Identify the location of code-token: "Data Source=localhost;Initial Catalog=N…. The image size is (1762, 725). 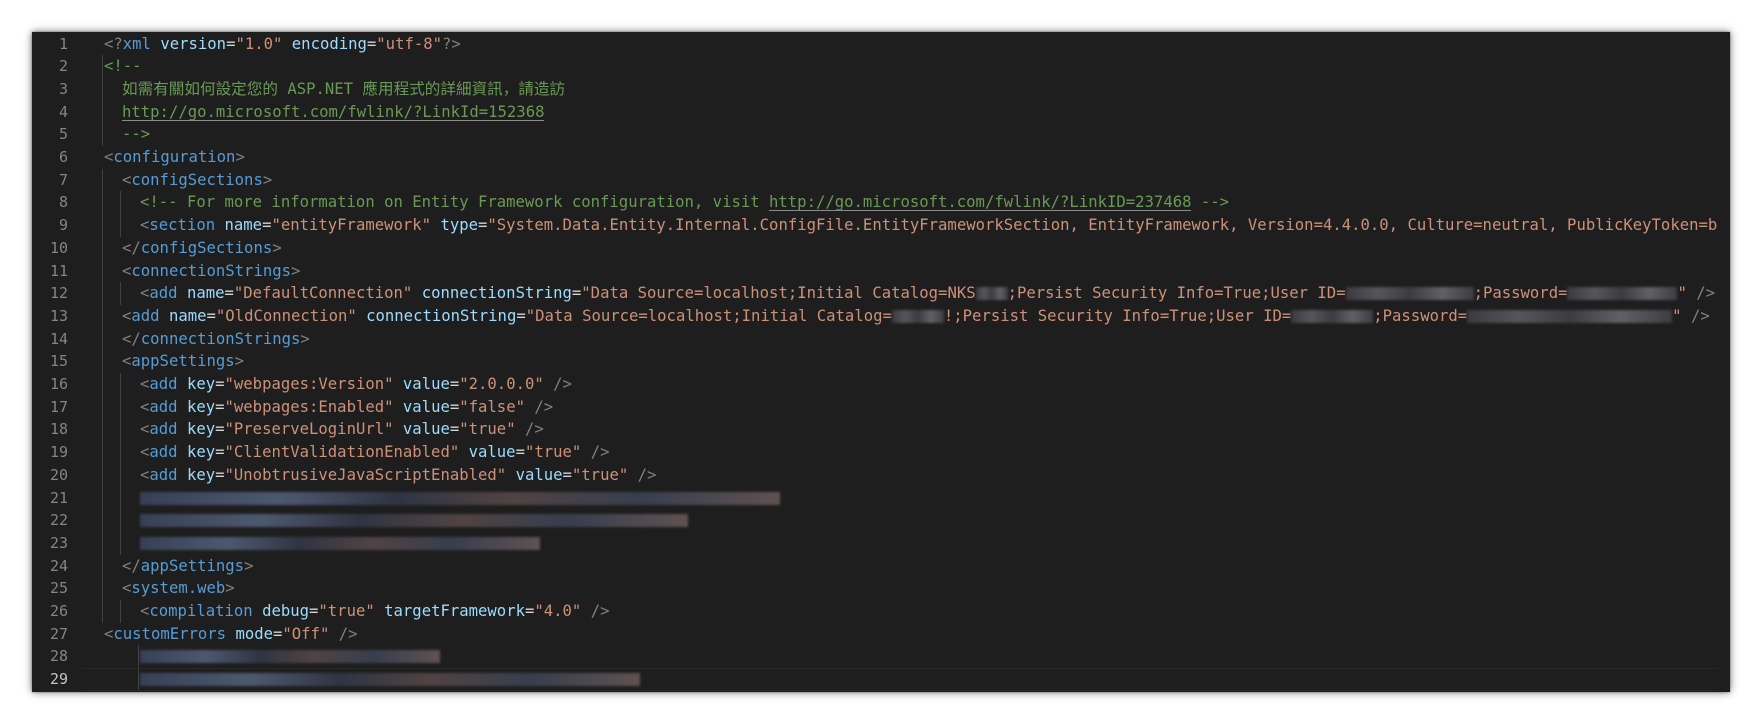
(778, 293).